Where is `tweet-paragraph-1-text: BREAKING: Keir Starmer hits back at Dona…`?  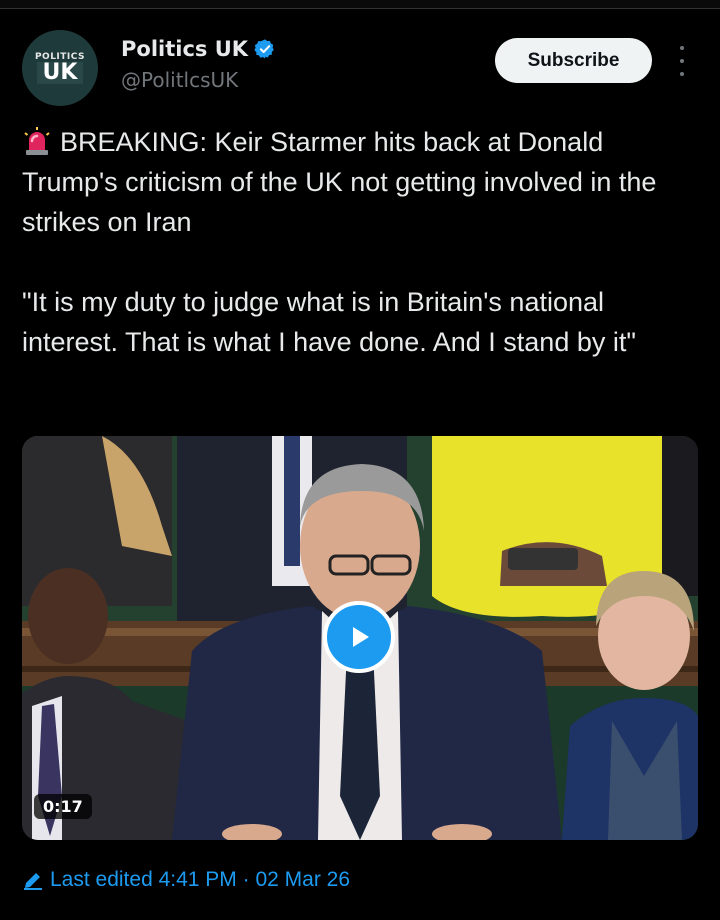 tweet-paragraph-1-text: BREAKING: Keir Starmer hits back at Dona… is located at coordinates (339, 182).